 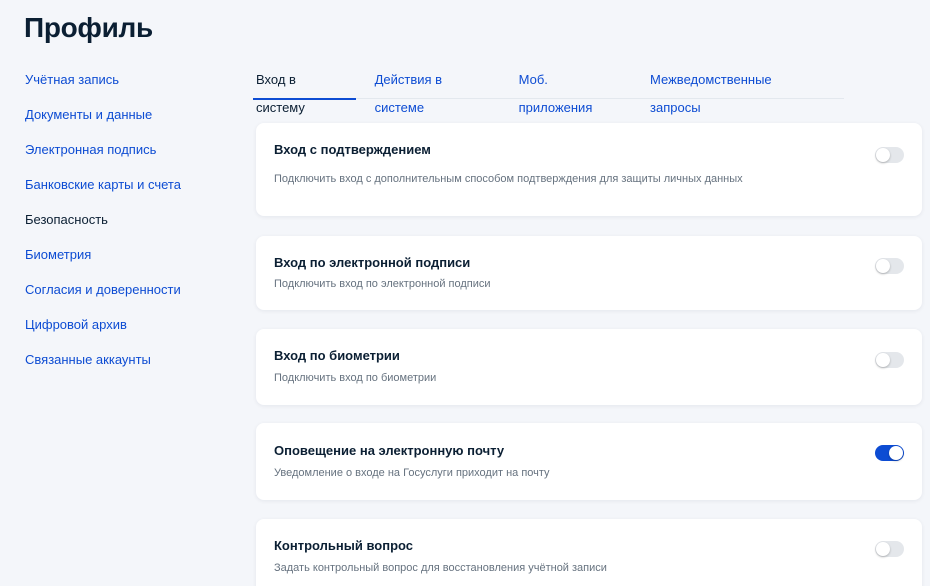 I want to click on setting-title: Вход по биометрии, so click(x=337, y=355).